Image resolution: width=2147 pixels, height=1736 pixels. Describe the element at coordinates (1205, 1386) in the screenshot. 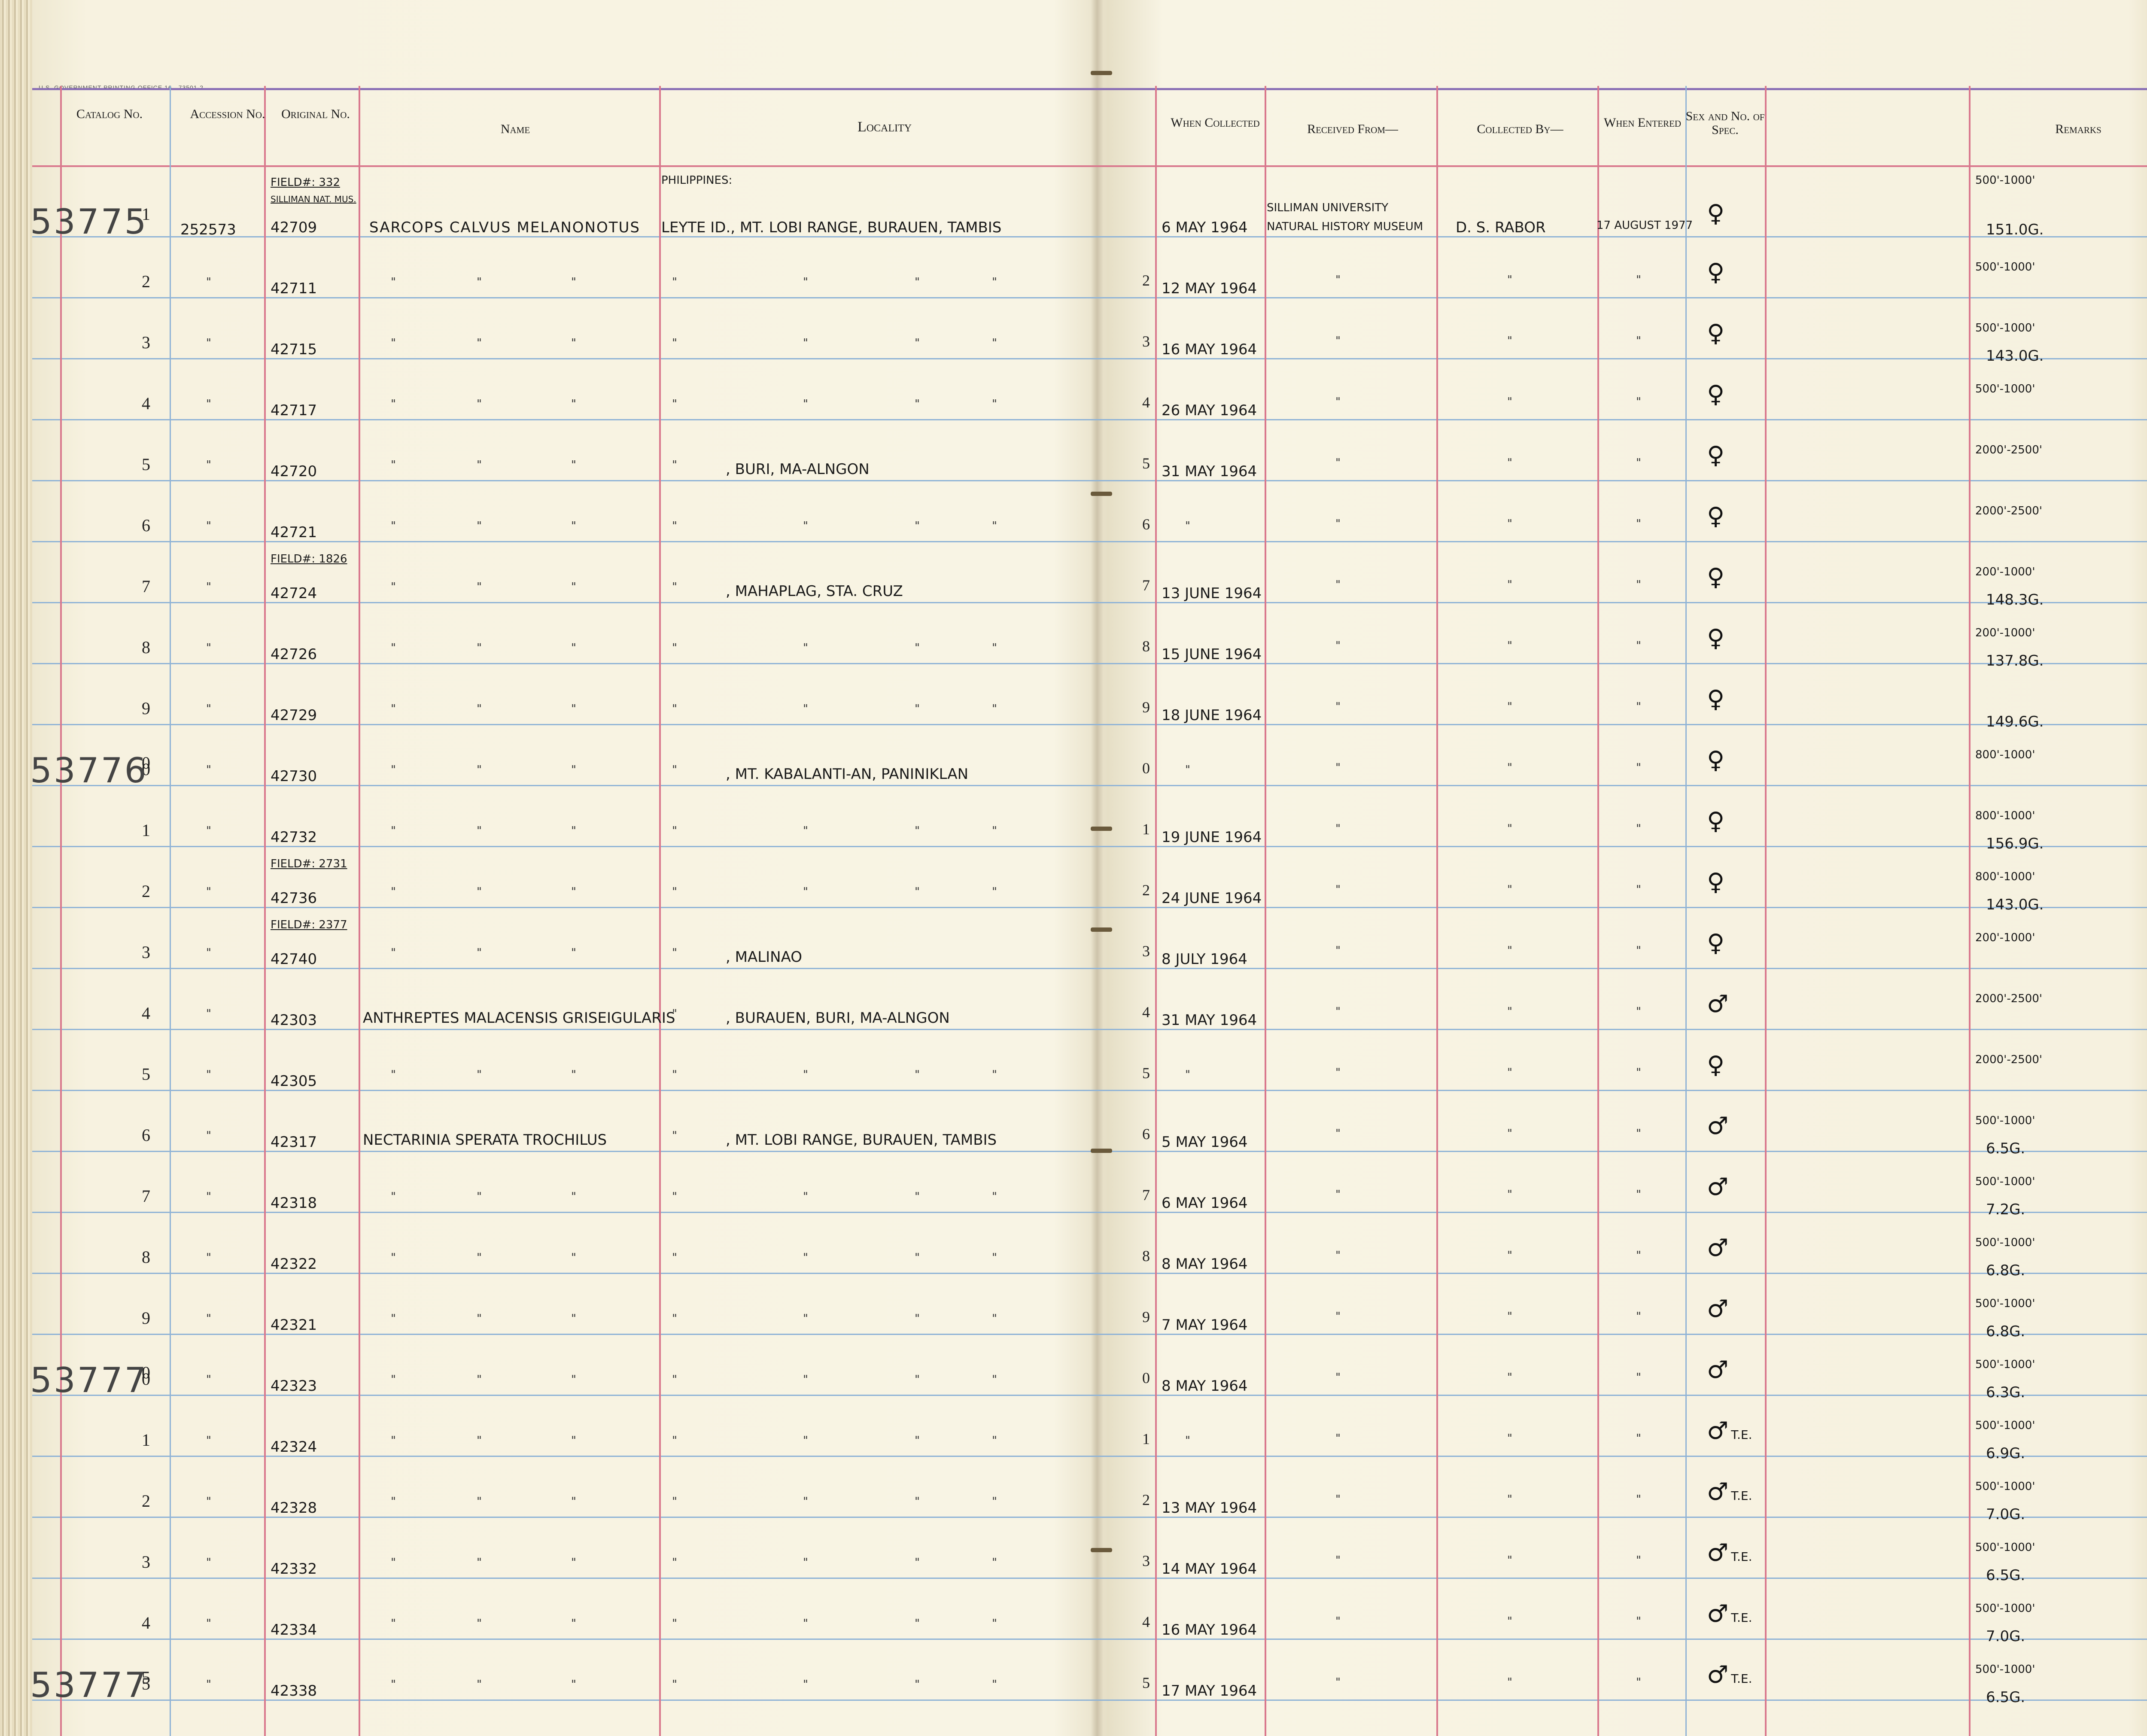

I see `date-collected: 8 MAY 1964` at that location.